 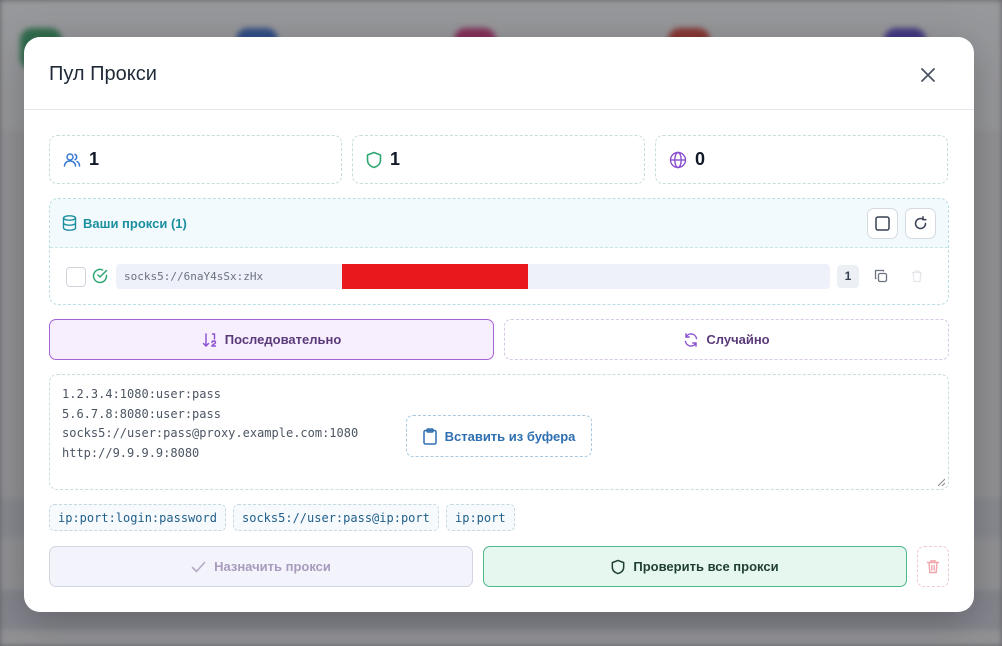 I want to click on stat-users: 1, so click(x=195, y=159).